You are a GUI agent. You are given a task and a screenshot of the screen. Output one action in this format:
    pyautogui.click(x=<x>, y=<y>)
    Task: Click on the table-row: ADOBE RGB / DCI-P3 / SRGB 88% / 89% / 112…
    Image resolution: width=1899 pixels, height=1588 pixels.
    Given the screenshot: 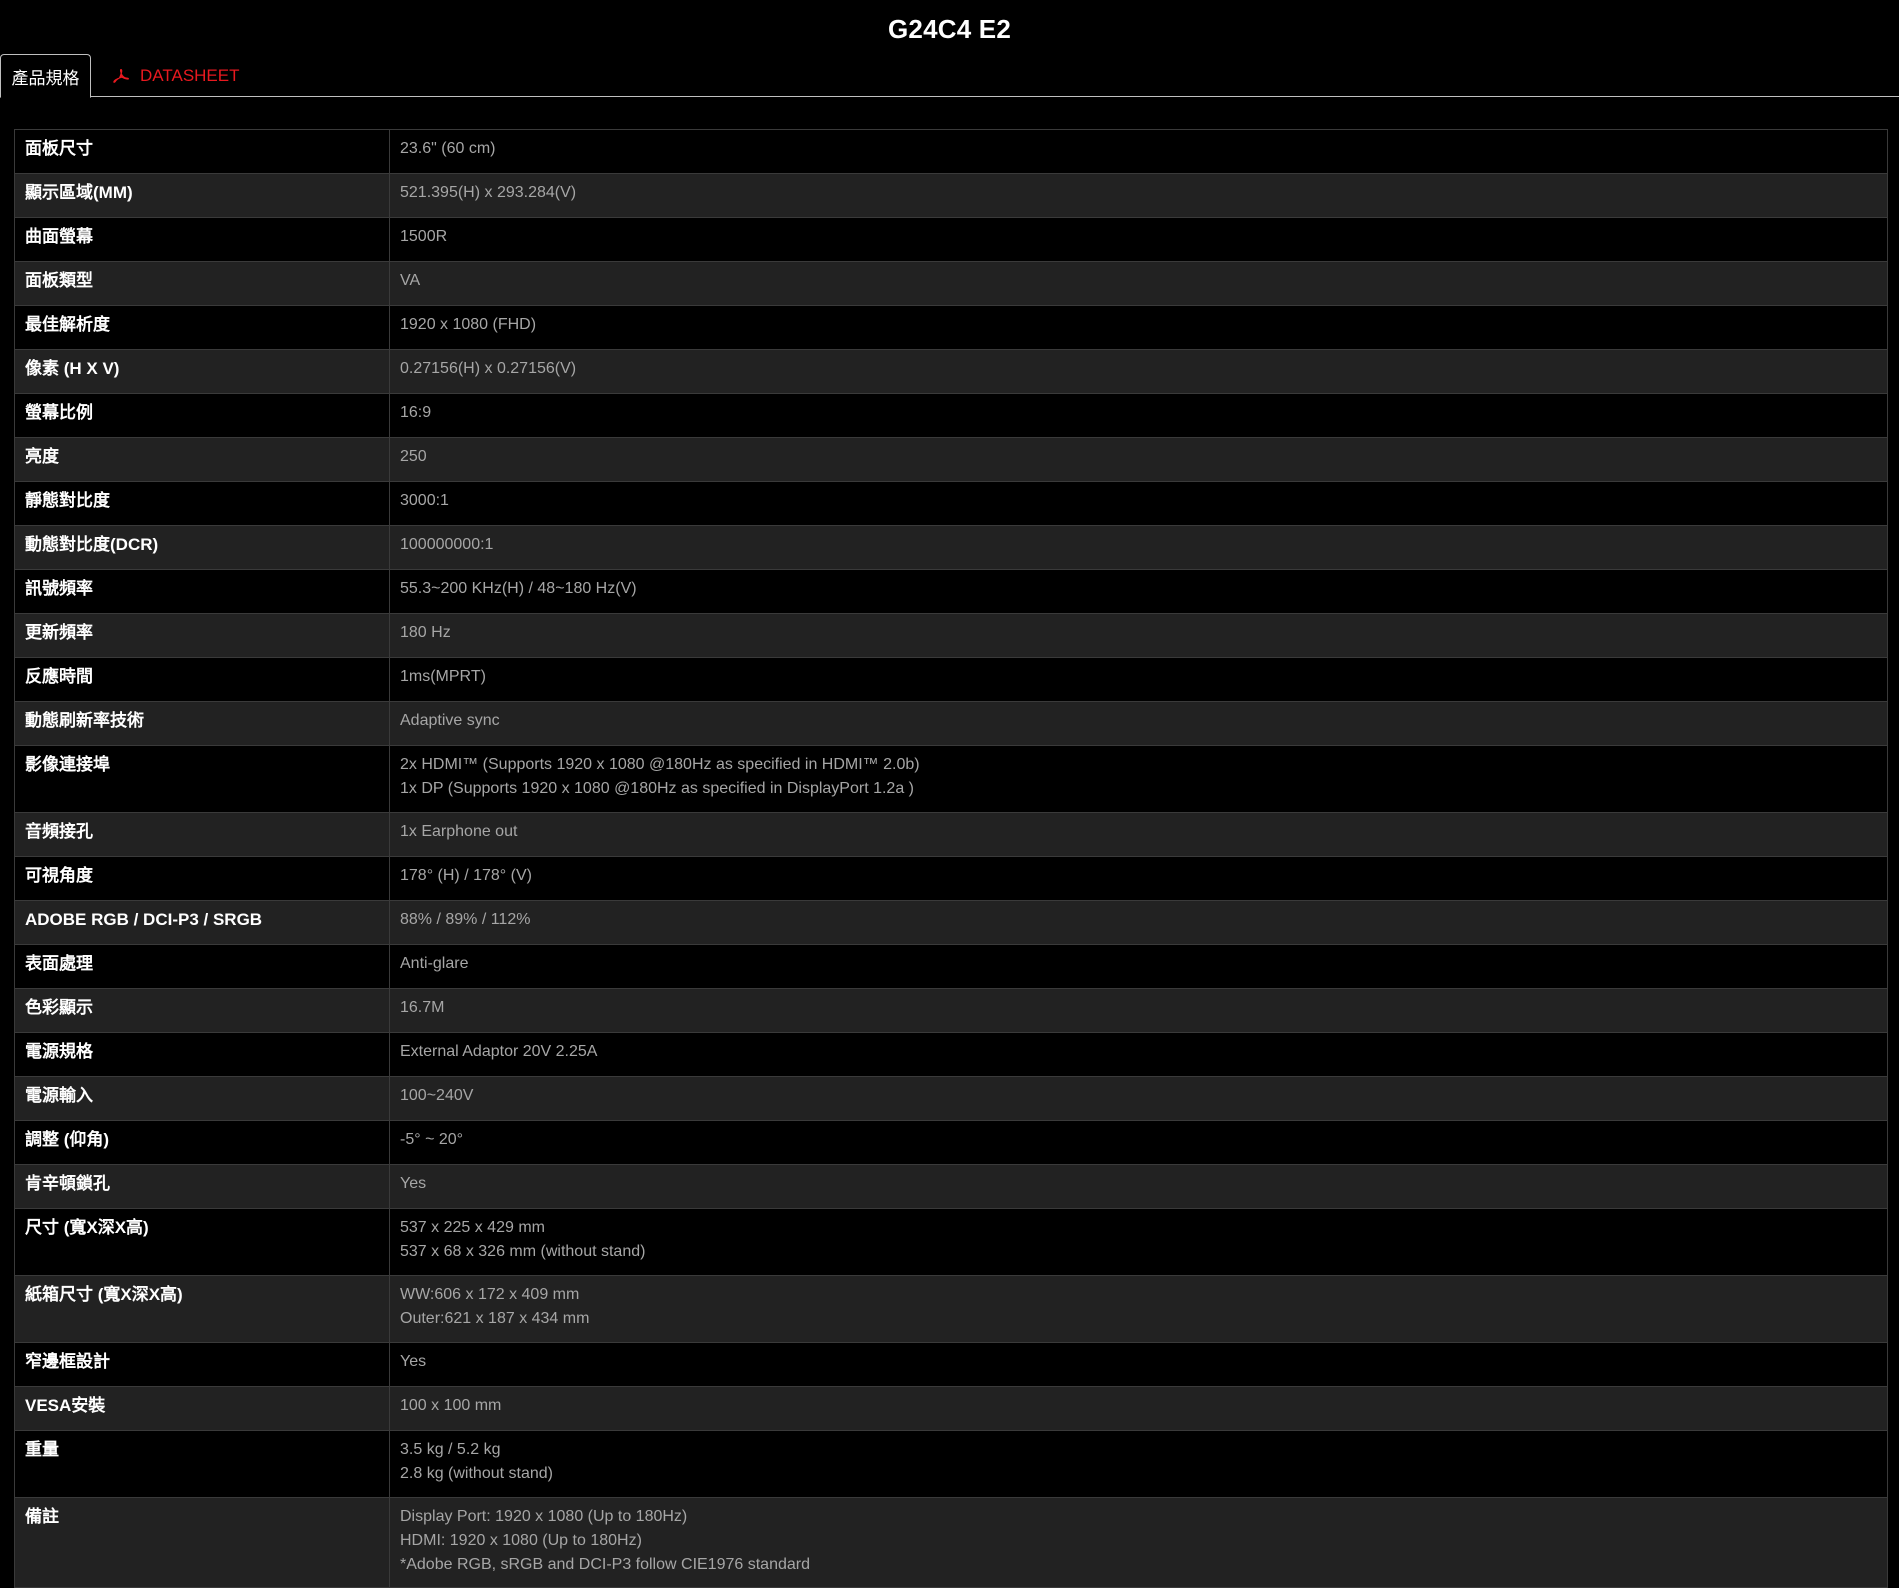 What is the action you would take?
    pyautogui.click(x=951, y=922)
    